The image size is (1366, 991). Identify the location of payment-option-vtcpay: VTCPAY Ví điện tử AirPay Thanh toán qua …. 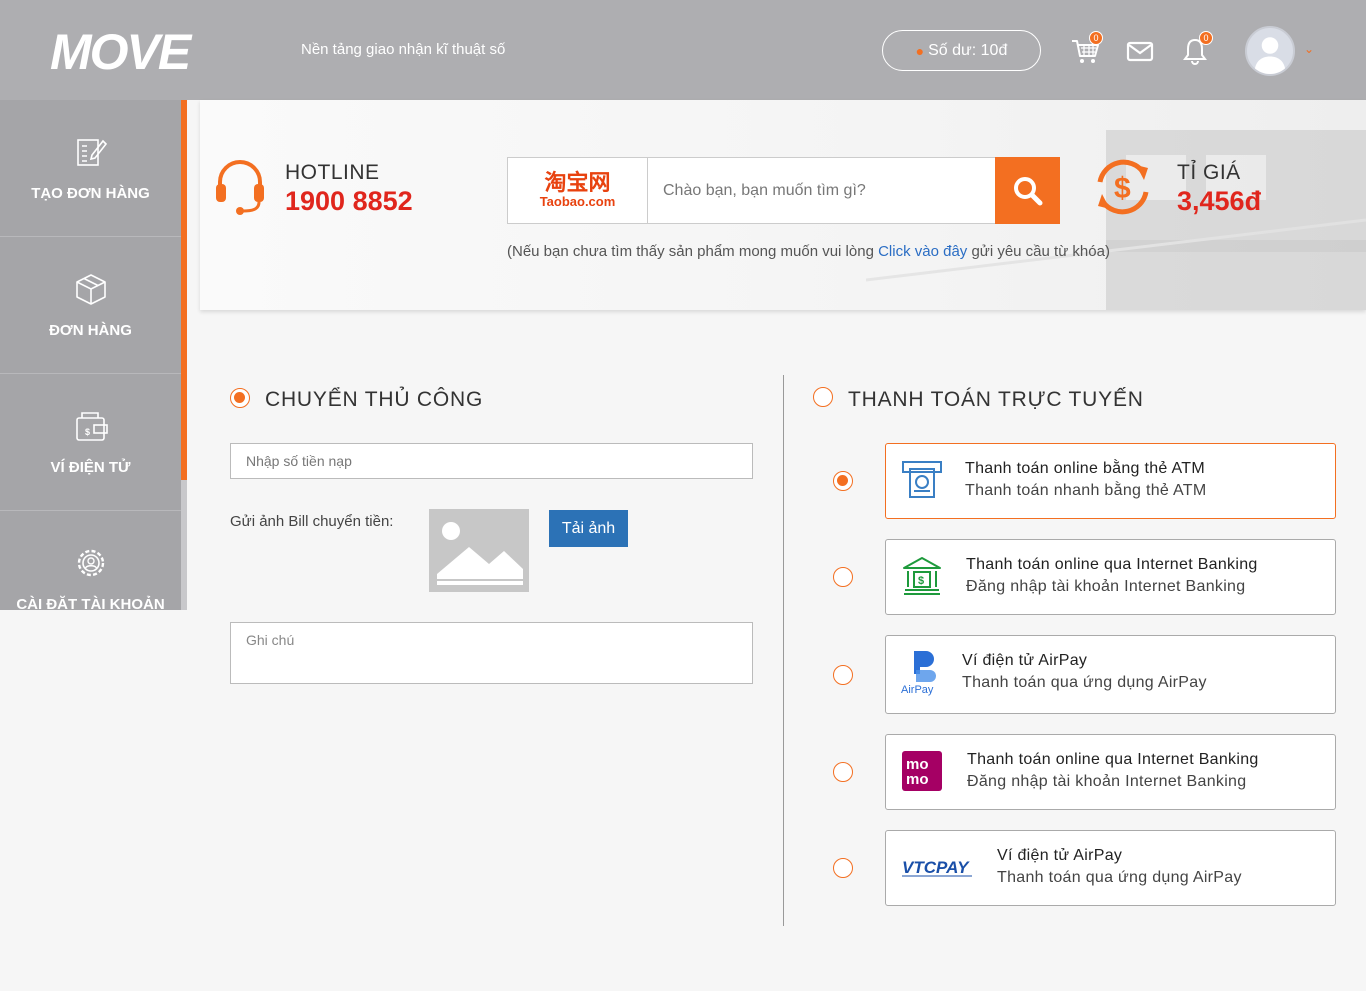
(1110, 868).